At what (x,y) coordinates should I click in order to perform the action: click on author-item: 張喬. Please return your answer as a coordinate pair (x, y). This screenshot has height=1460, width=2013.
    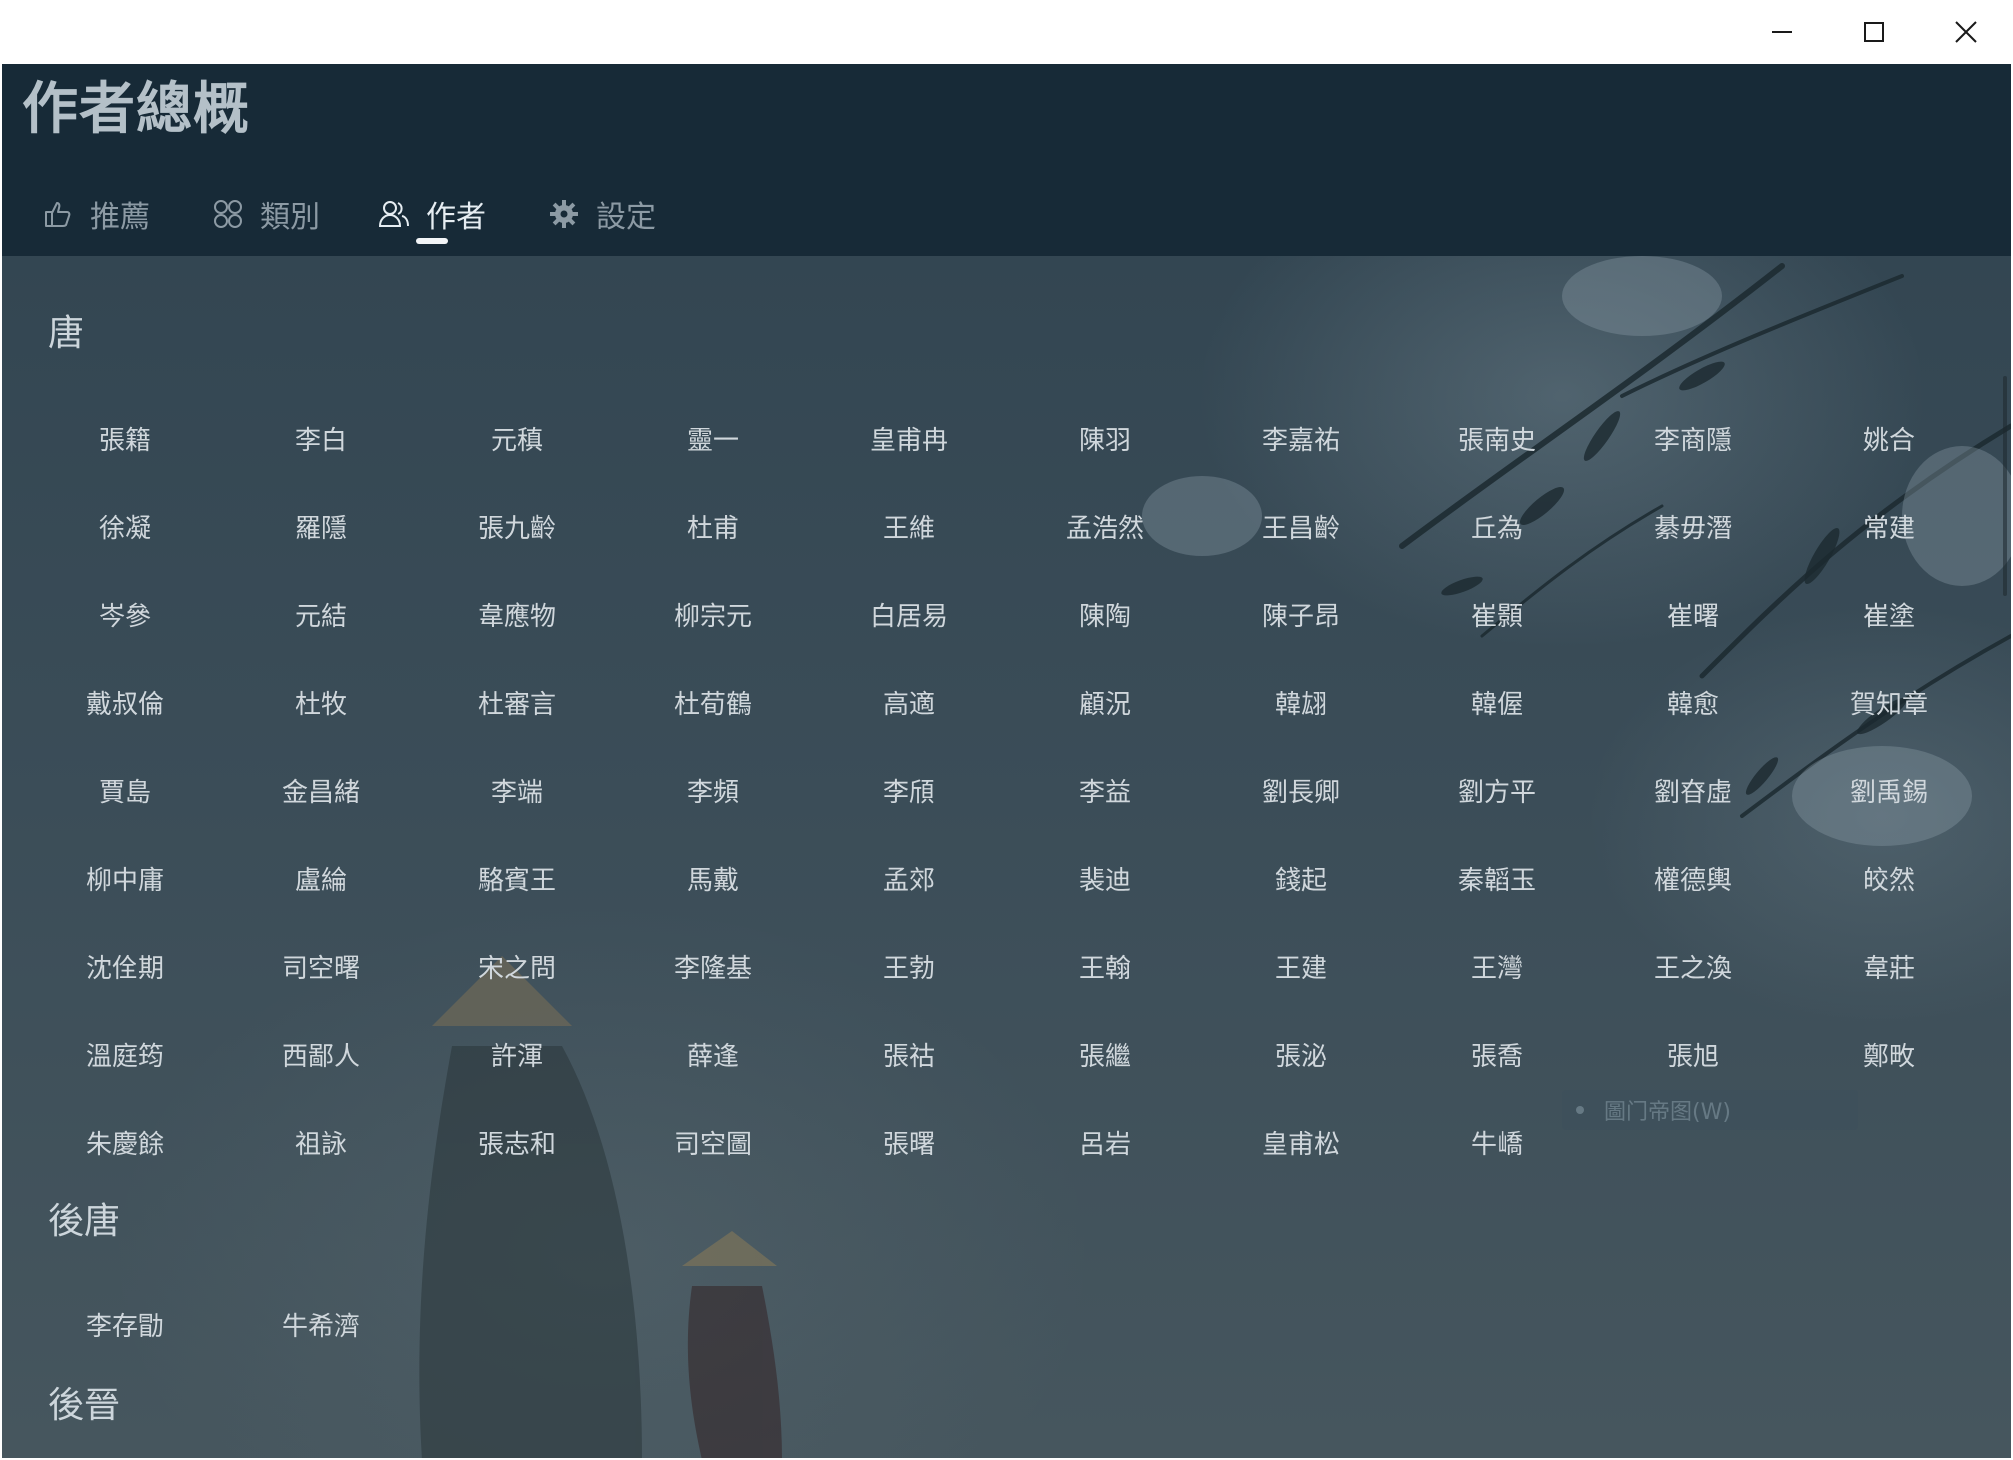
    Looking at the image, I should click on (1497, 1054).